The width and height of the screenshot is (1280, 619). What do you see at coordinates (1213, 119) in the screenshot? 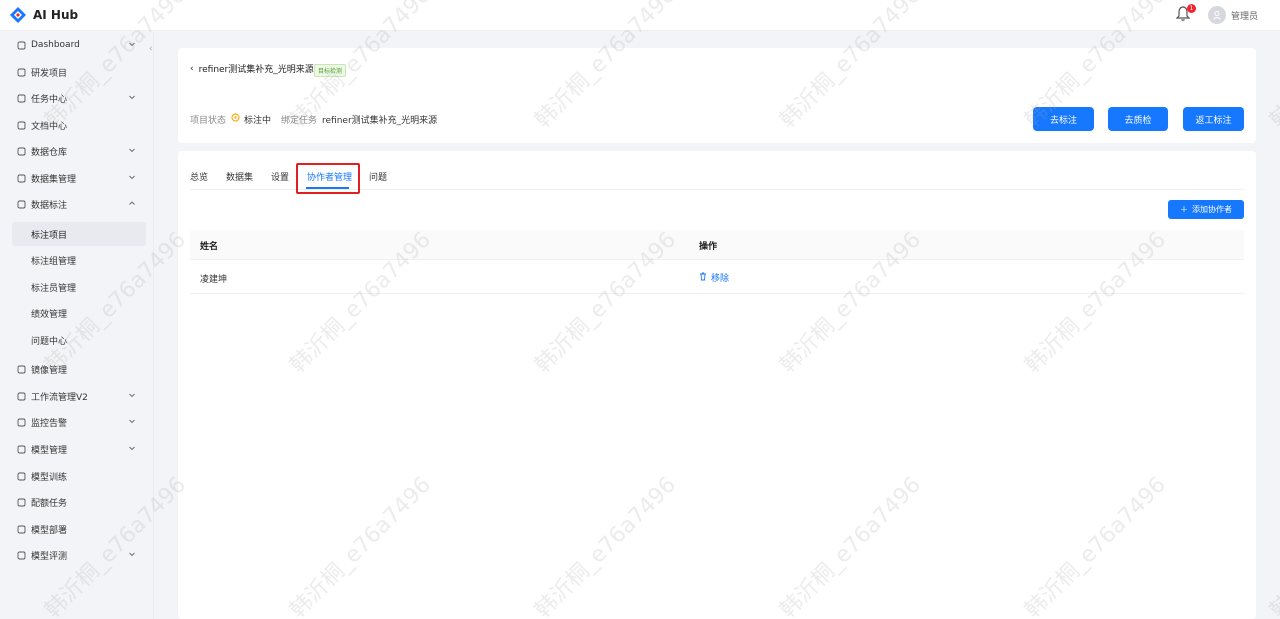
I see `rework-button: 返工标注` at bounding box center [1213, 119].